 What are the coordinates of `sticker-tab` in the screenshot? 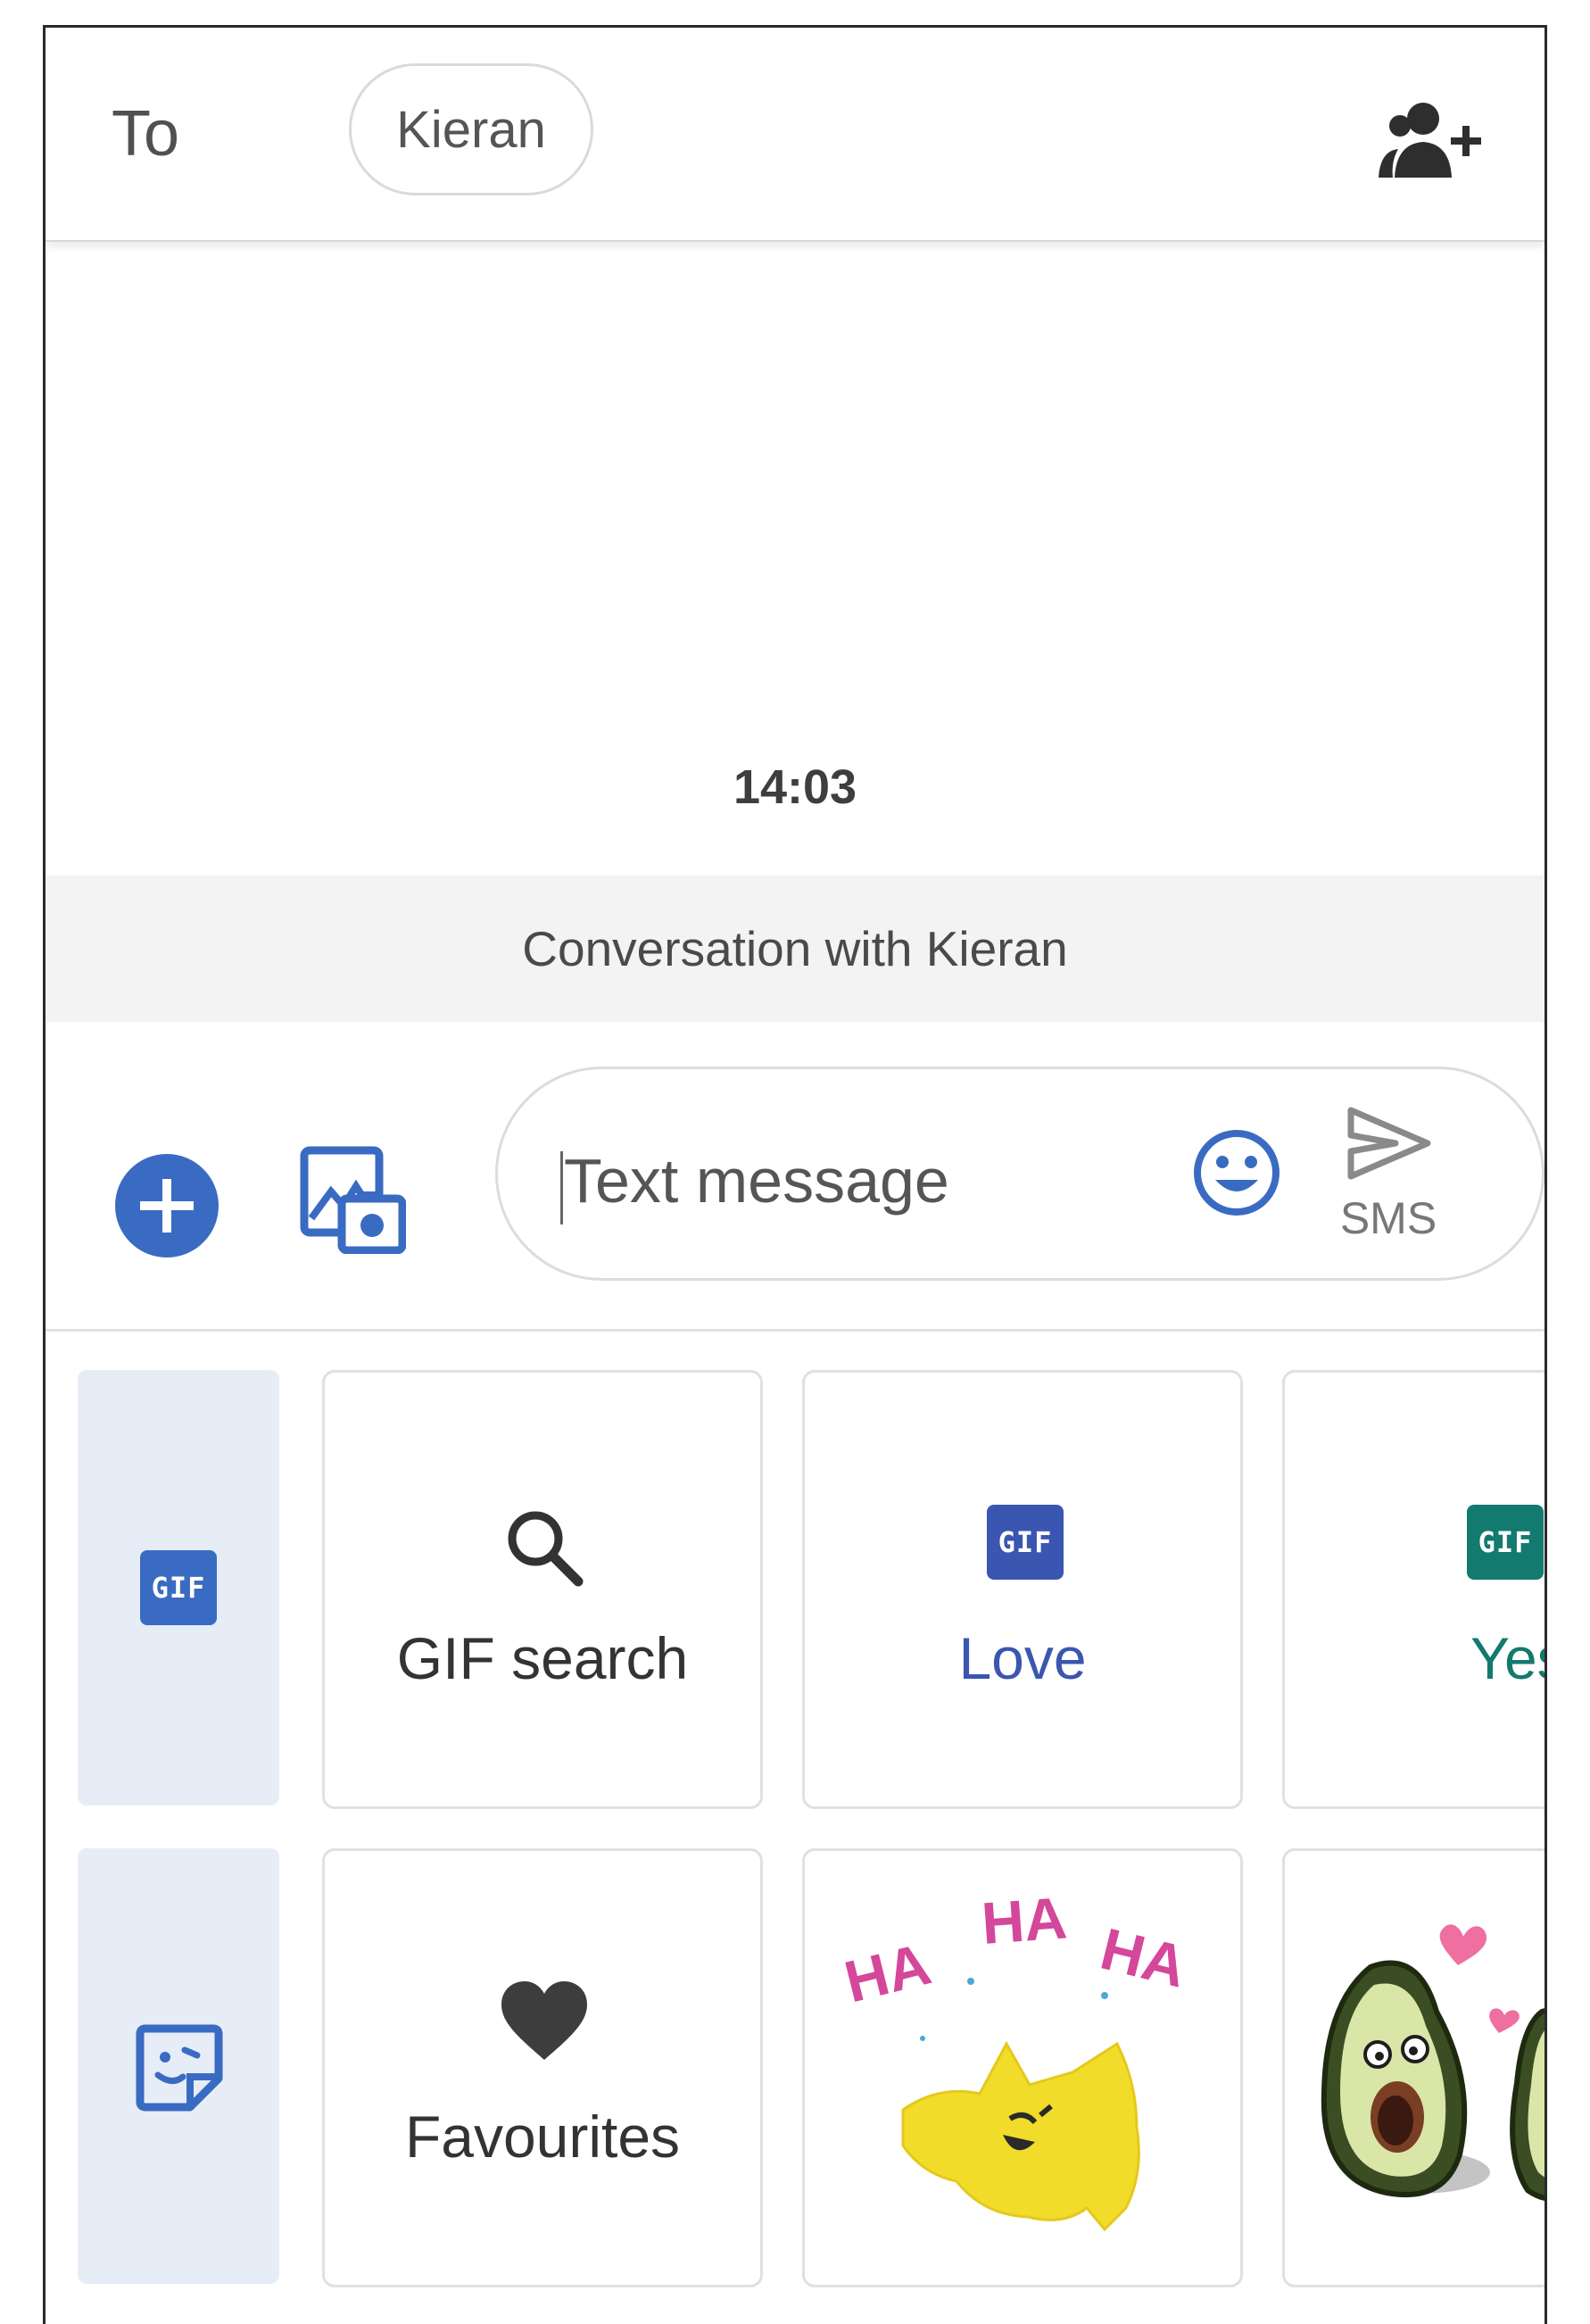 It's located at (178, 2066).